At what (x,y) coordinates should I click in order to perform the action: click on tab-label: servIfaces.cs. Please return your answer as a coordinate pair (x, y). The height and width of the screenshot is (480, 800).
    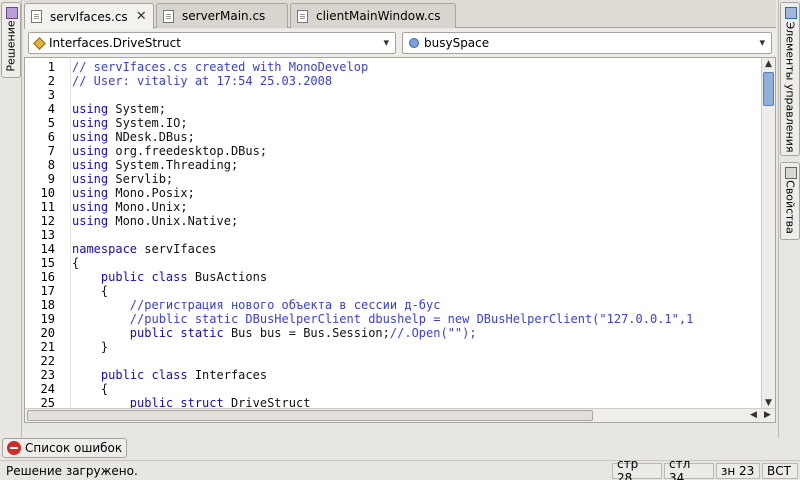
    Looking at the image, I should click on (89, 16).